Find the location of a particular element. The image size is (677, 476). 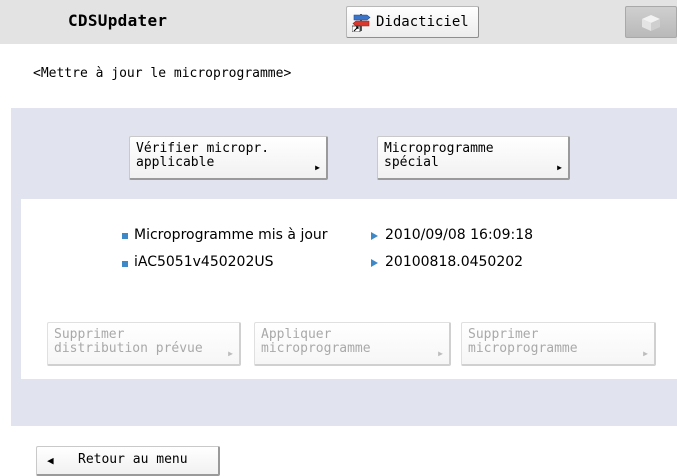

left-triangle-icon: ◀ is located at coordinates (50, 460).